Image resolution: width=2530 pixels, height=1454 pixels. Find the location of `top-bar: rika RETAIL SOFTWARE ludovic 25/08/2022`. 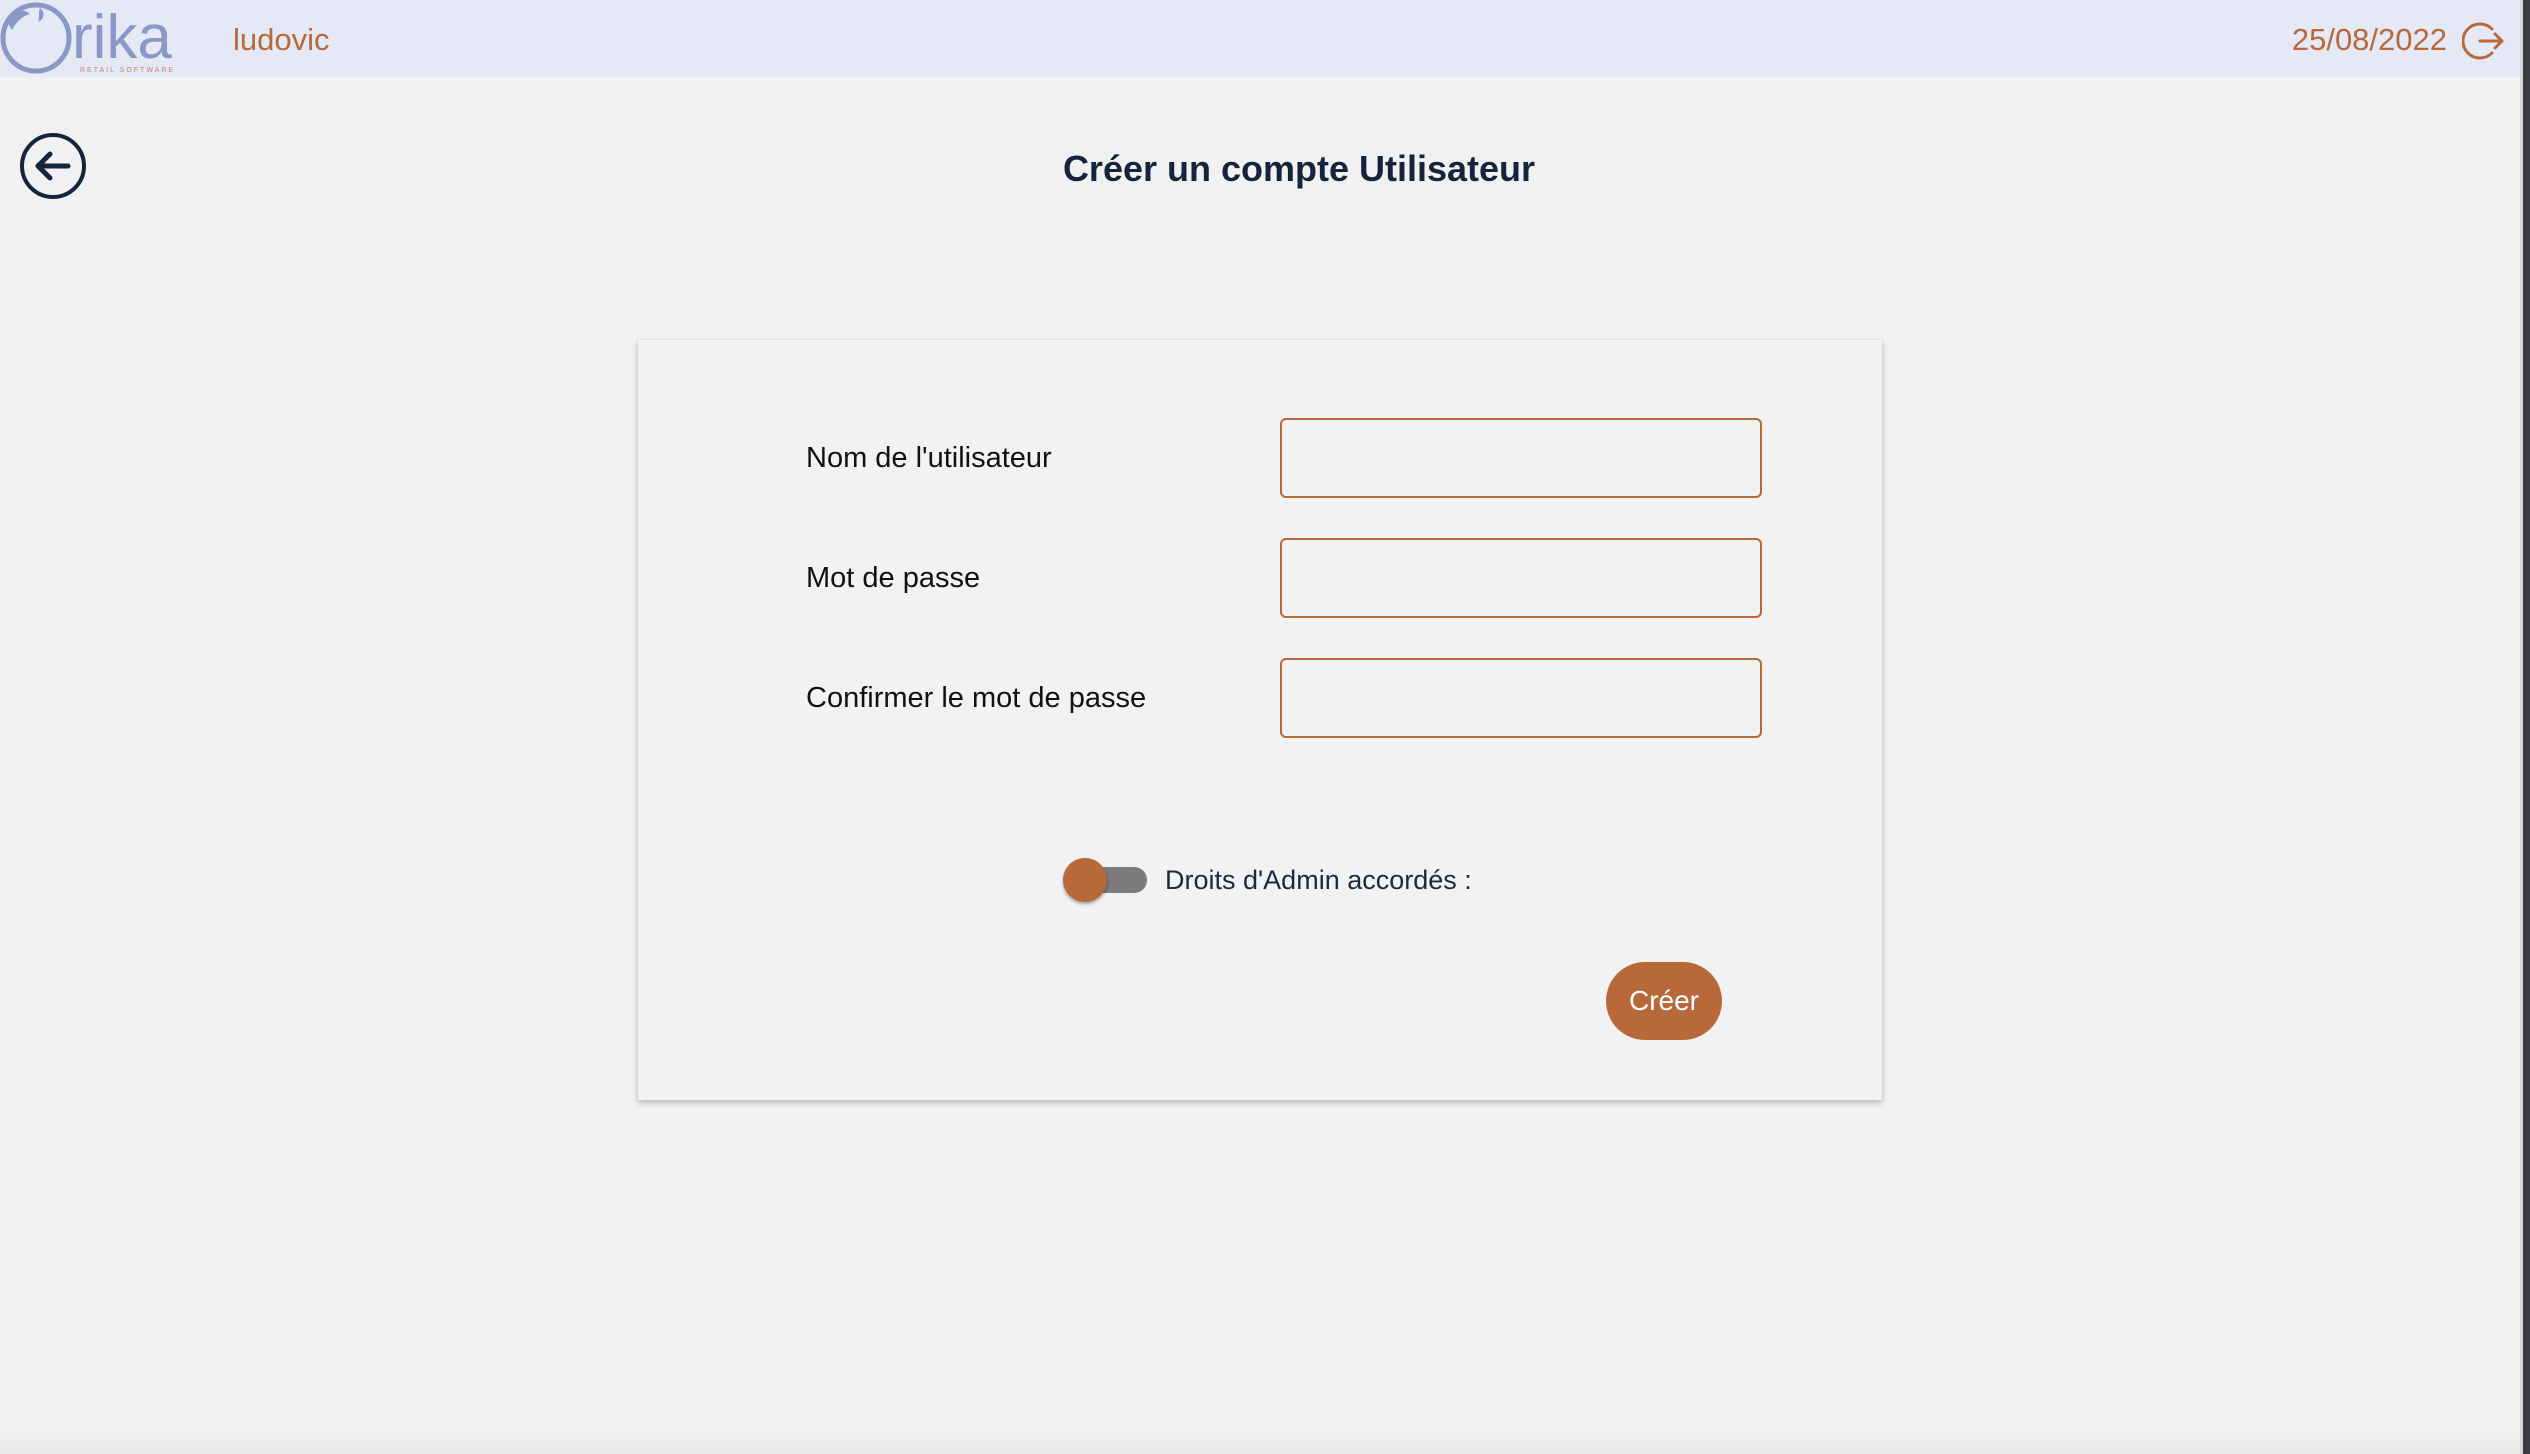

top-bar: rika RETAIL SOFTWARE ludovic 25/08/2022 is located at coordinates (1265, 38).